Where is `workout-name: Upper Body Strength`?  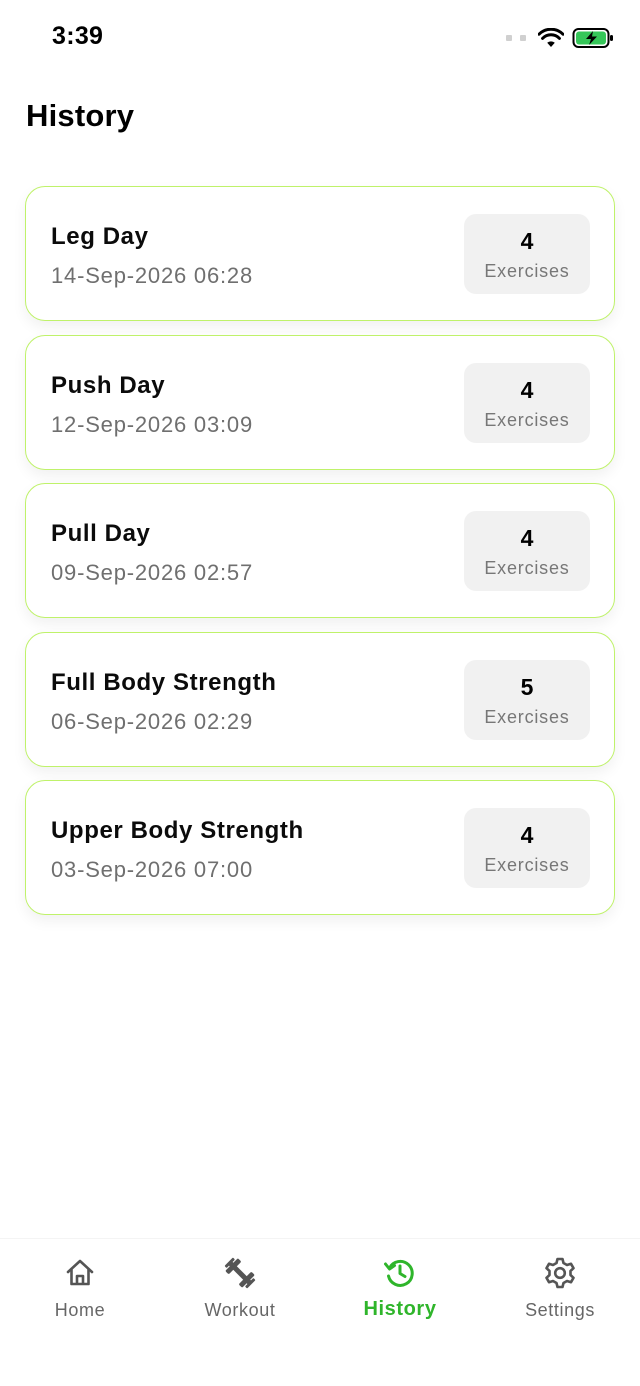
workout-name: Upper Body Strength is located at coordinates (177, 830).